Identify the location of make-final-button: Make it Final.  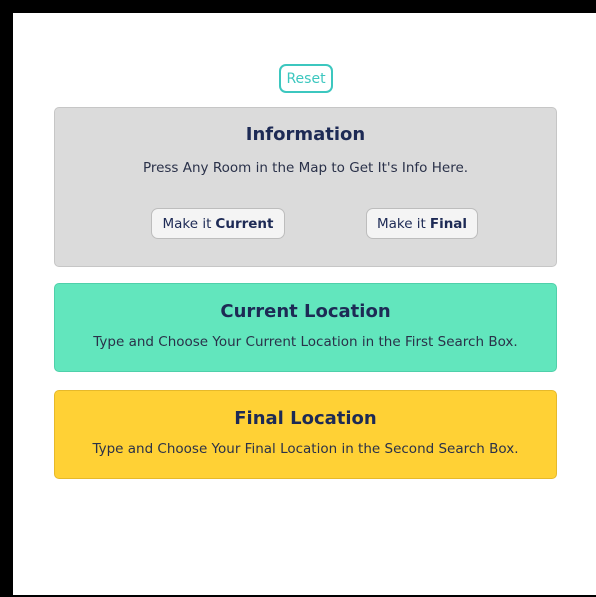
(422, 223).